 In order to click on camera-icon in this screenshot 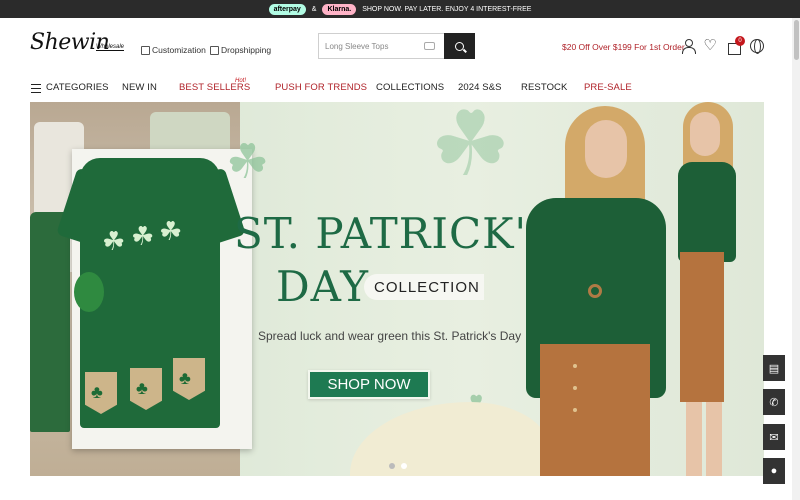, I will do `click(429, 46)`.